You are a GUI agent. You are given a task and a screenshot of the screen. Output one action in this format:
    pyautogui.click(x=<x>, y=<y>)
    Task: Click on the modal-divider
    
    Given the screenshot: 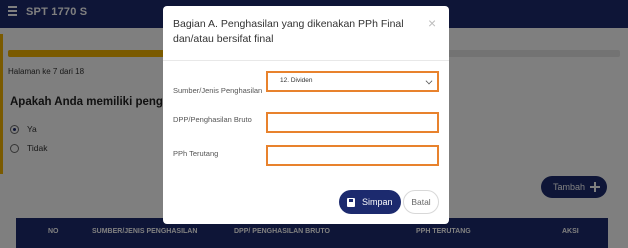 What is the action you would take?
    pyautogui.click(x=306, y=60)
    